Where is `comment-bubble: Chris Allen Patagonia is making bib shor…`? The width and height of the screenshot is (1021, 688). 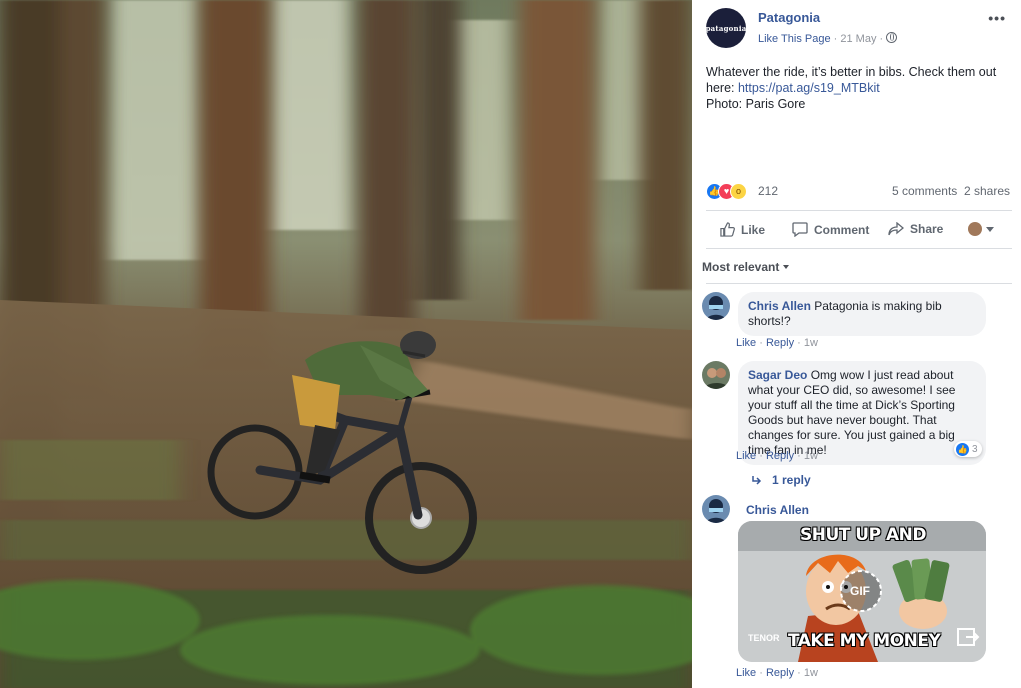
comment-bubble: Chris Allen Patagonia is making bib shor… is located at coordinates (862, 314).